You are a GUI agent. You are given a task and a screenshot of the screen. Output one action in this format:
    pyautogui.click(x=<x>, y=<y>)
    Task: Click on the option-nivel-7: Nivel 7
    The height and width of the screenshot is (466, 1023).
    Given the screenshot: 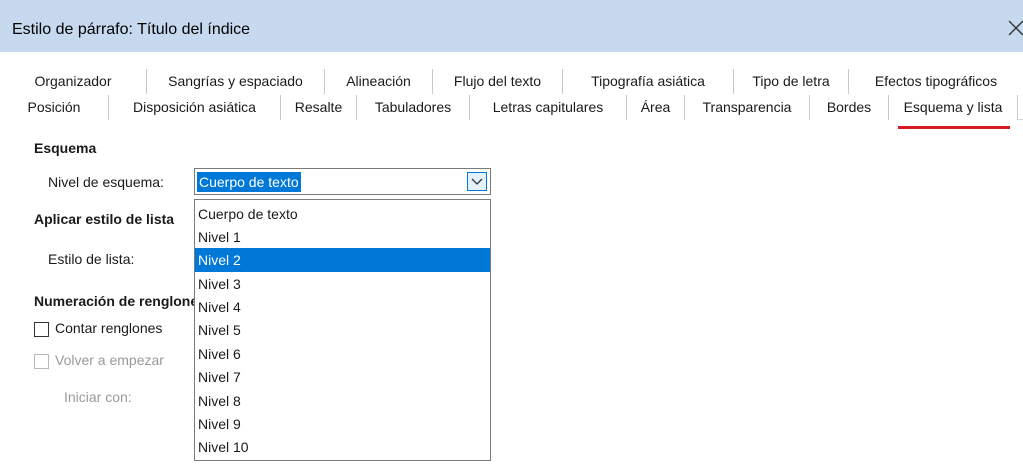 What is the action you would take?
    pyautogui.click(x=342, y=377)
    